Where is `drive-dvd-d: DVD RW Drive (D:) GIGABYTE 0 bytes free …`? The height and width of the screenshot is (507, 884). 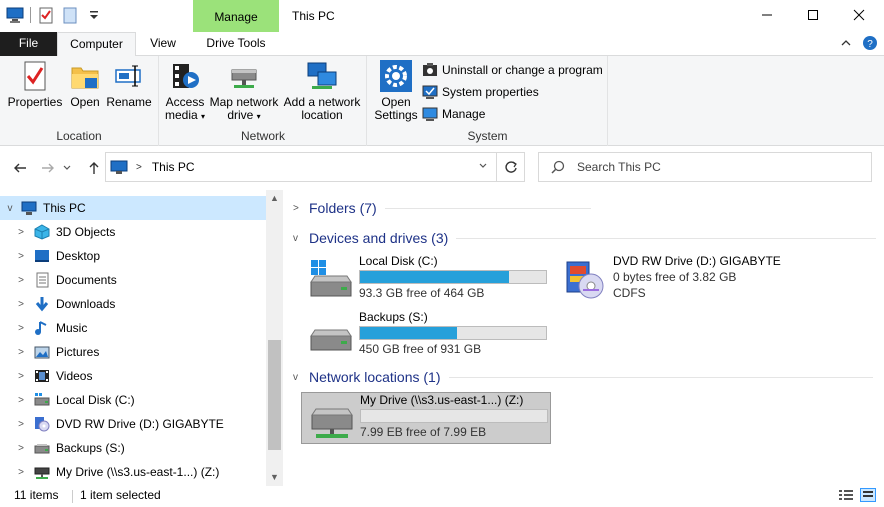 drive-dvd-d: DVD RW Drive (D:) GIGABYTE 0 bytes free … is located at coordinates (675, 280).